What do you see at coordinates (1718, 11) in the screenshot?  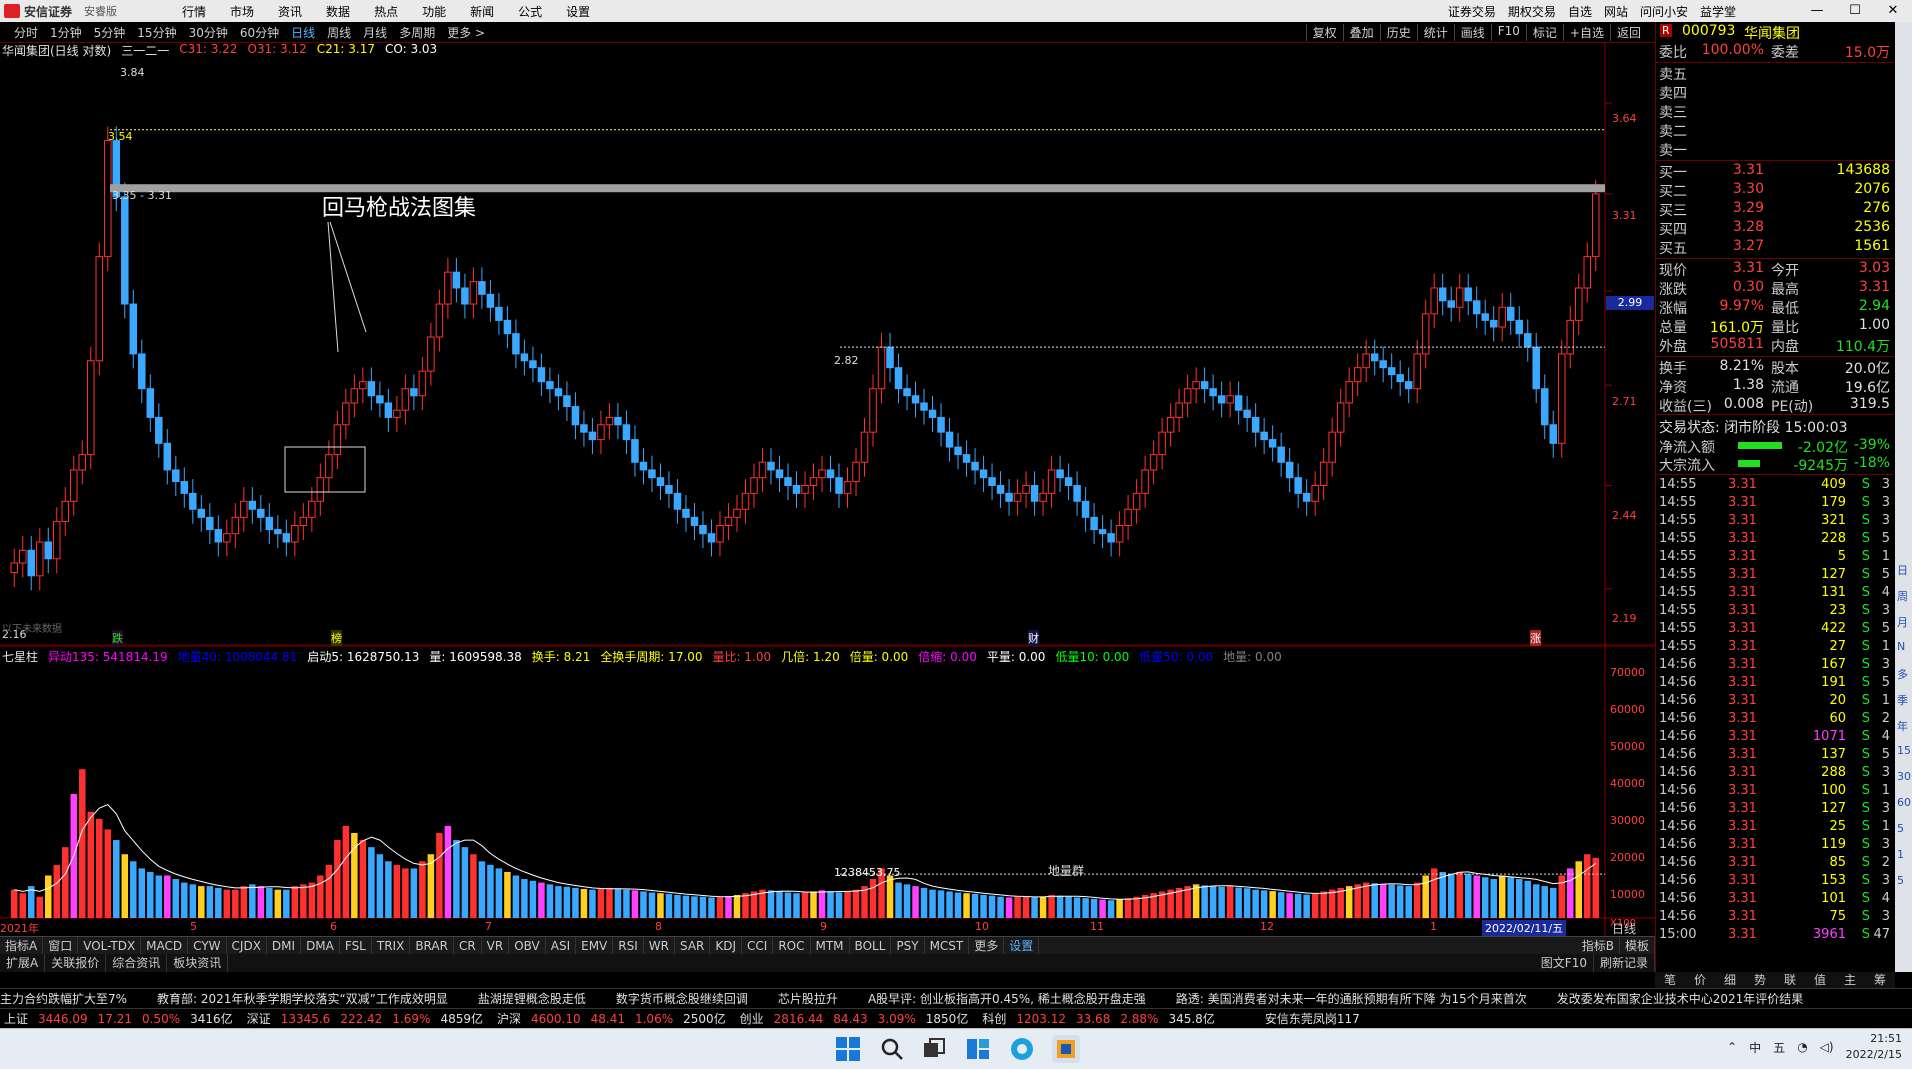 I see `link-yixuetang: 益学堂` at bounding box center [1718, 11].